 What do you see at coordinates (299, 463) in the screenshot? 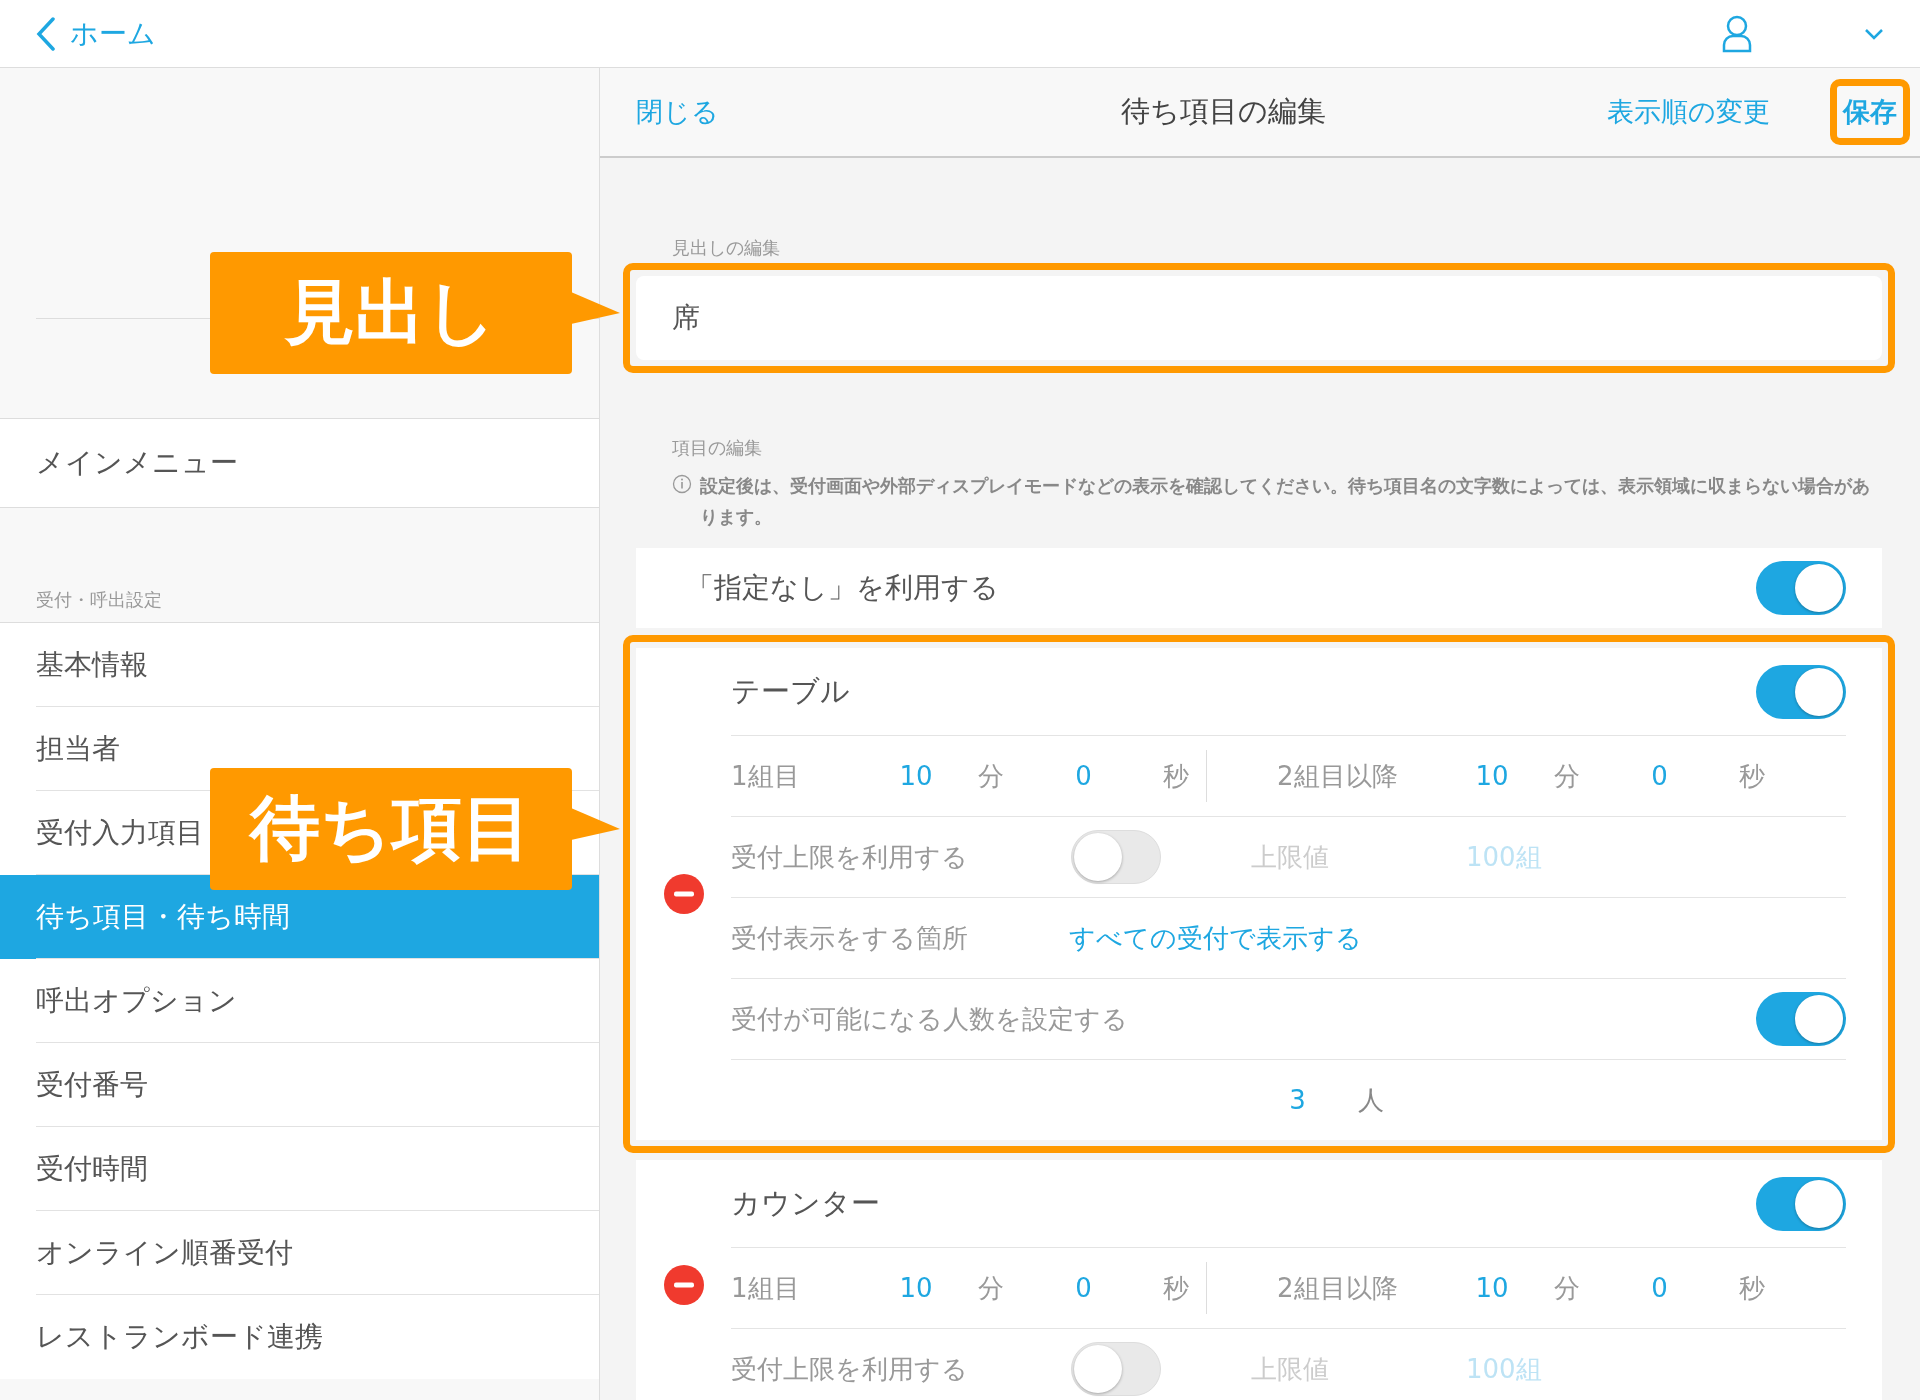
I see `sidebar-item: メインメニュー` at bounding box center [299, 463].